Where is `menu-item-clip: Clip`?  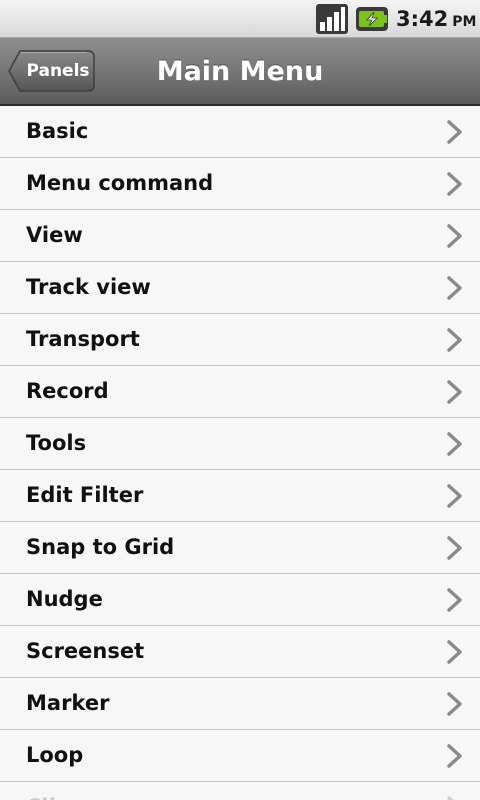 menu-item-clip: Clip is located at coordinates (240, 791).